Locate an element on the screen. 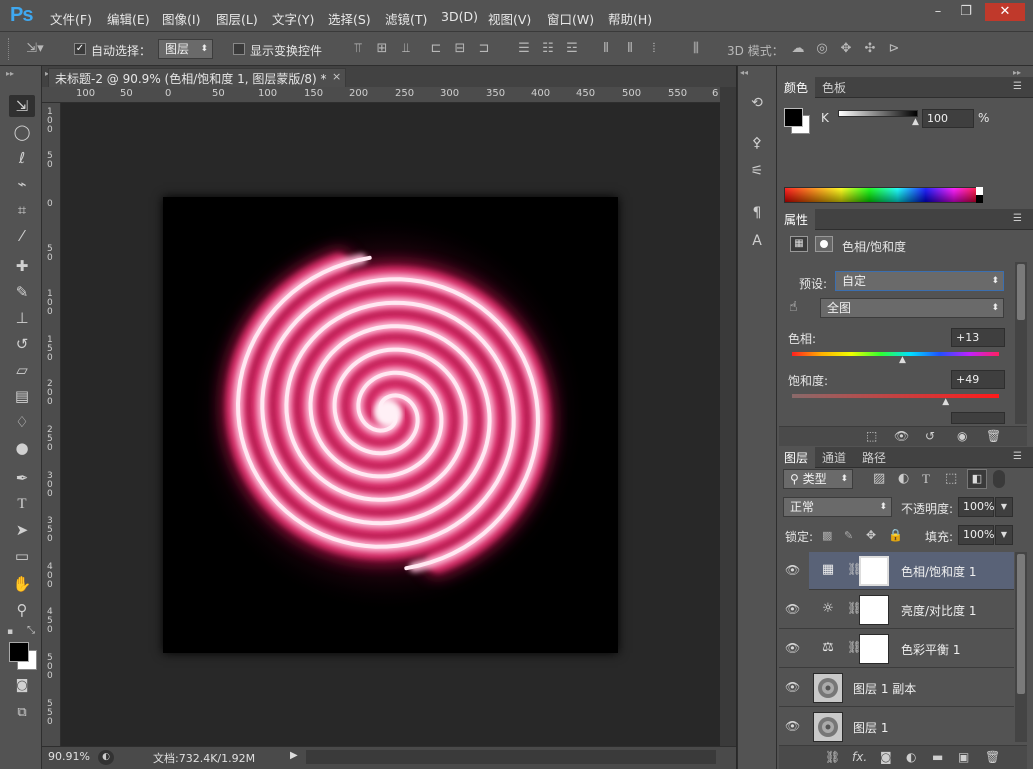 The height and width of the screenshot is (769, 1033). options-grip is located at coordinates (9, 49).